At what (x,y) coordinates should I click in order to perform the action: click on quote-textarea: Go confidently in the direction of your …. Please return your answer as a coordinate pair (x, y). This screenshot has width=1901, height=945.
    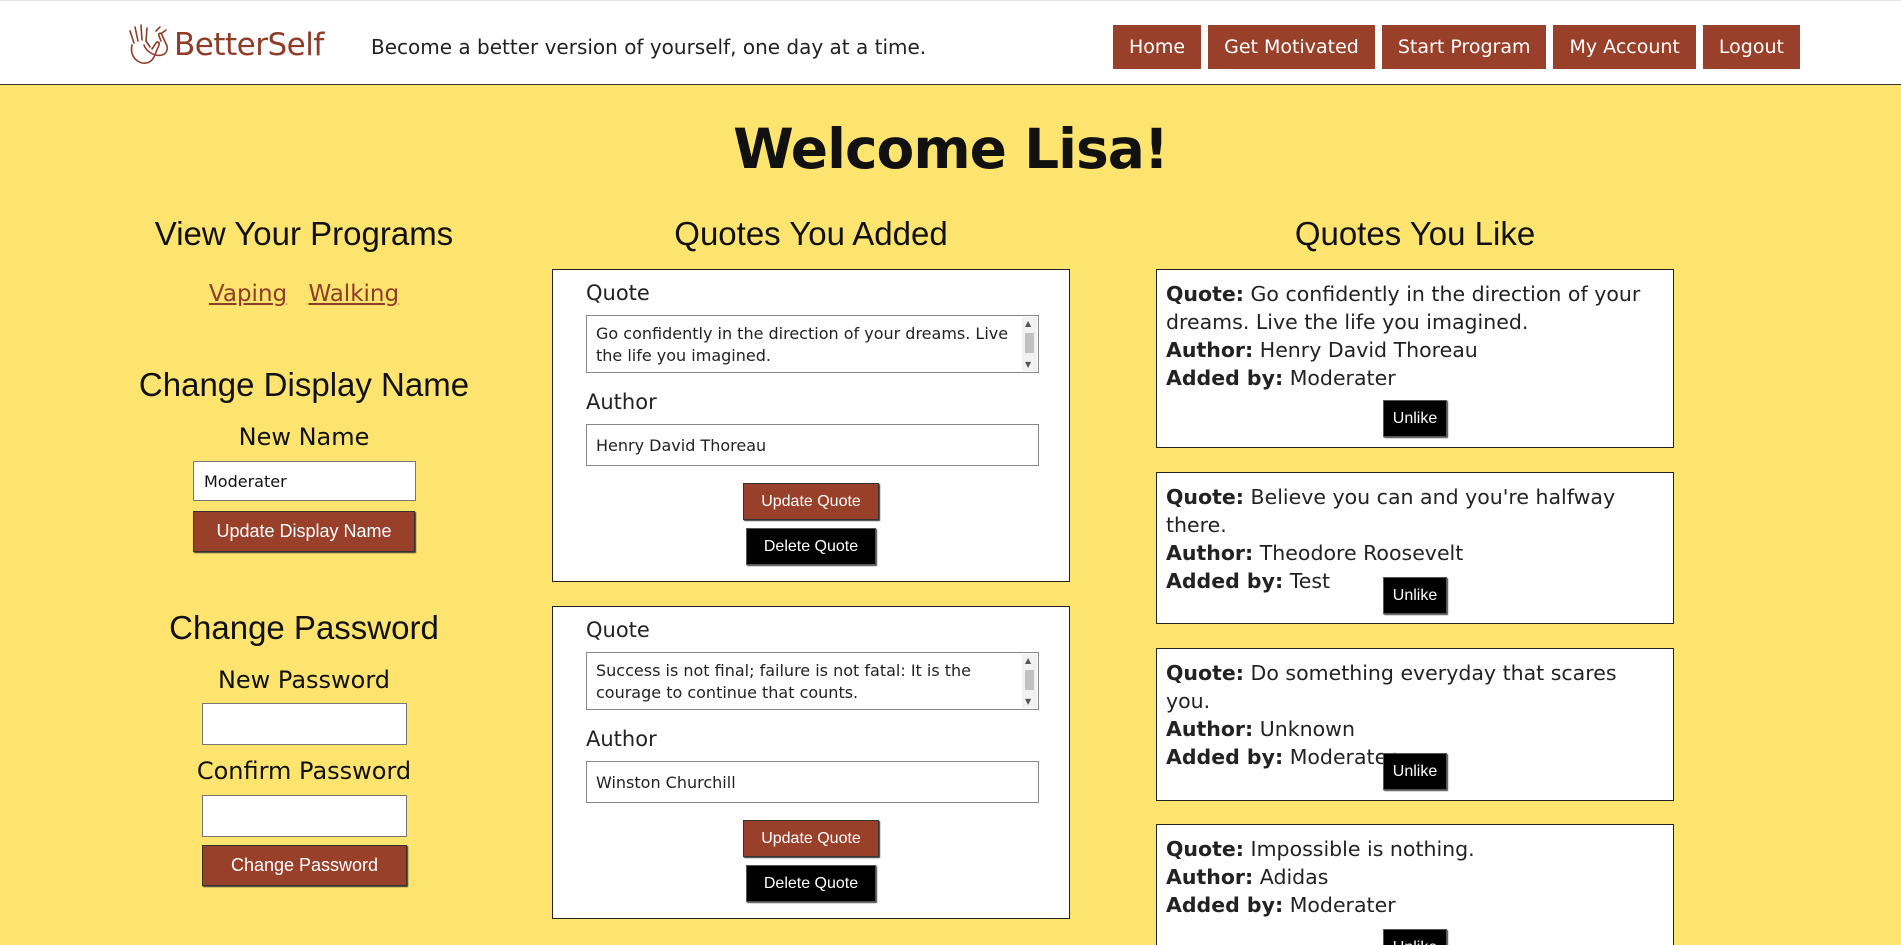
    Looking at the image, I should click on (812, 344).